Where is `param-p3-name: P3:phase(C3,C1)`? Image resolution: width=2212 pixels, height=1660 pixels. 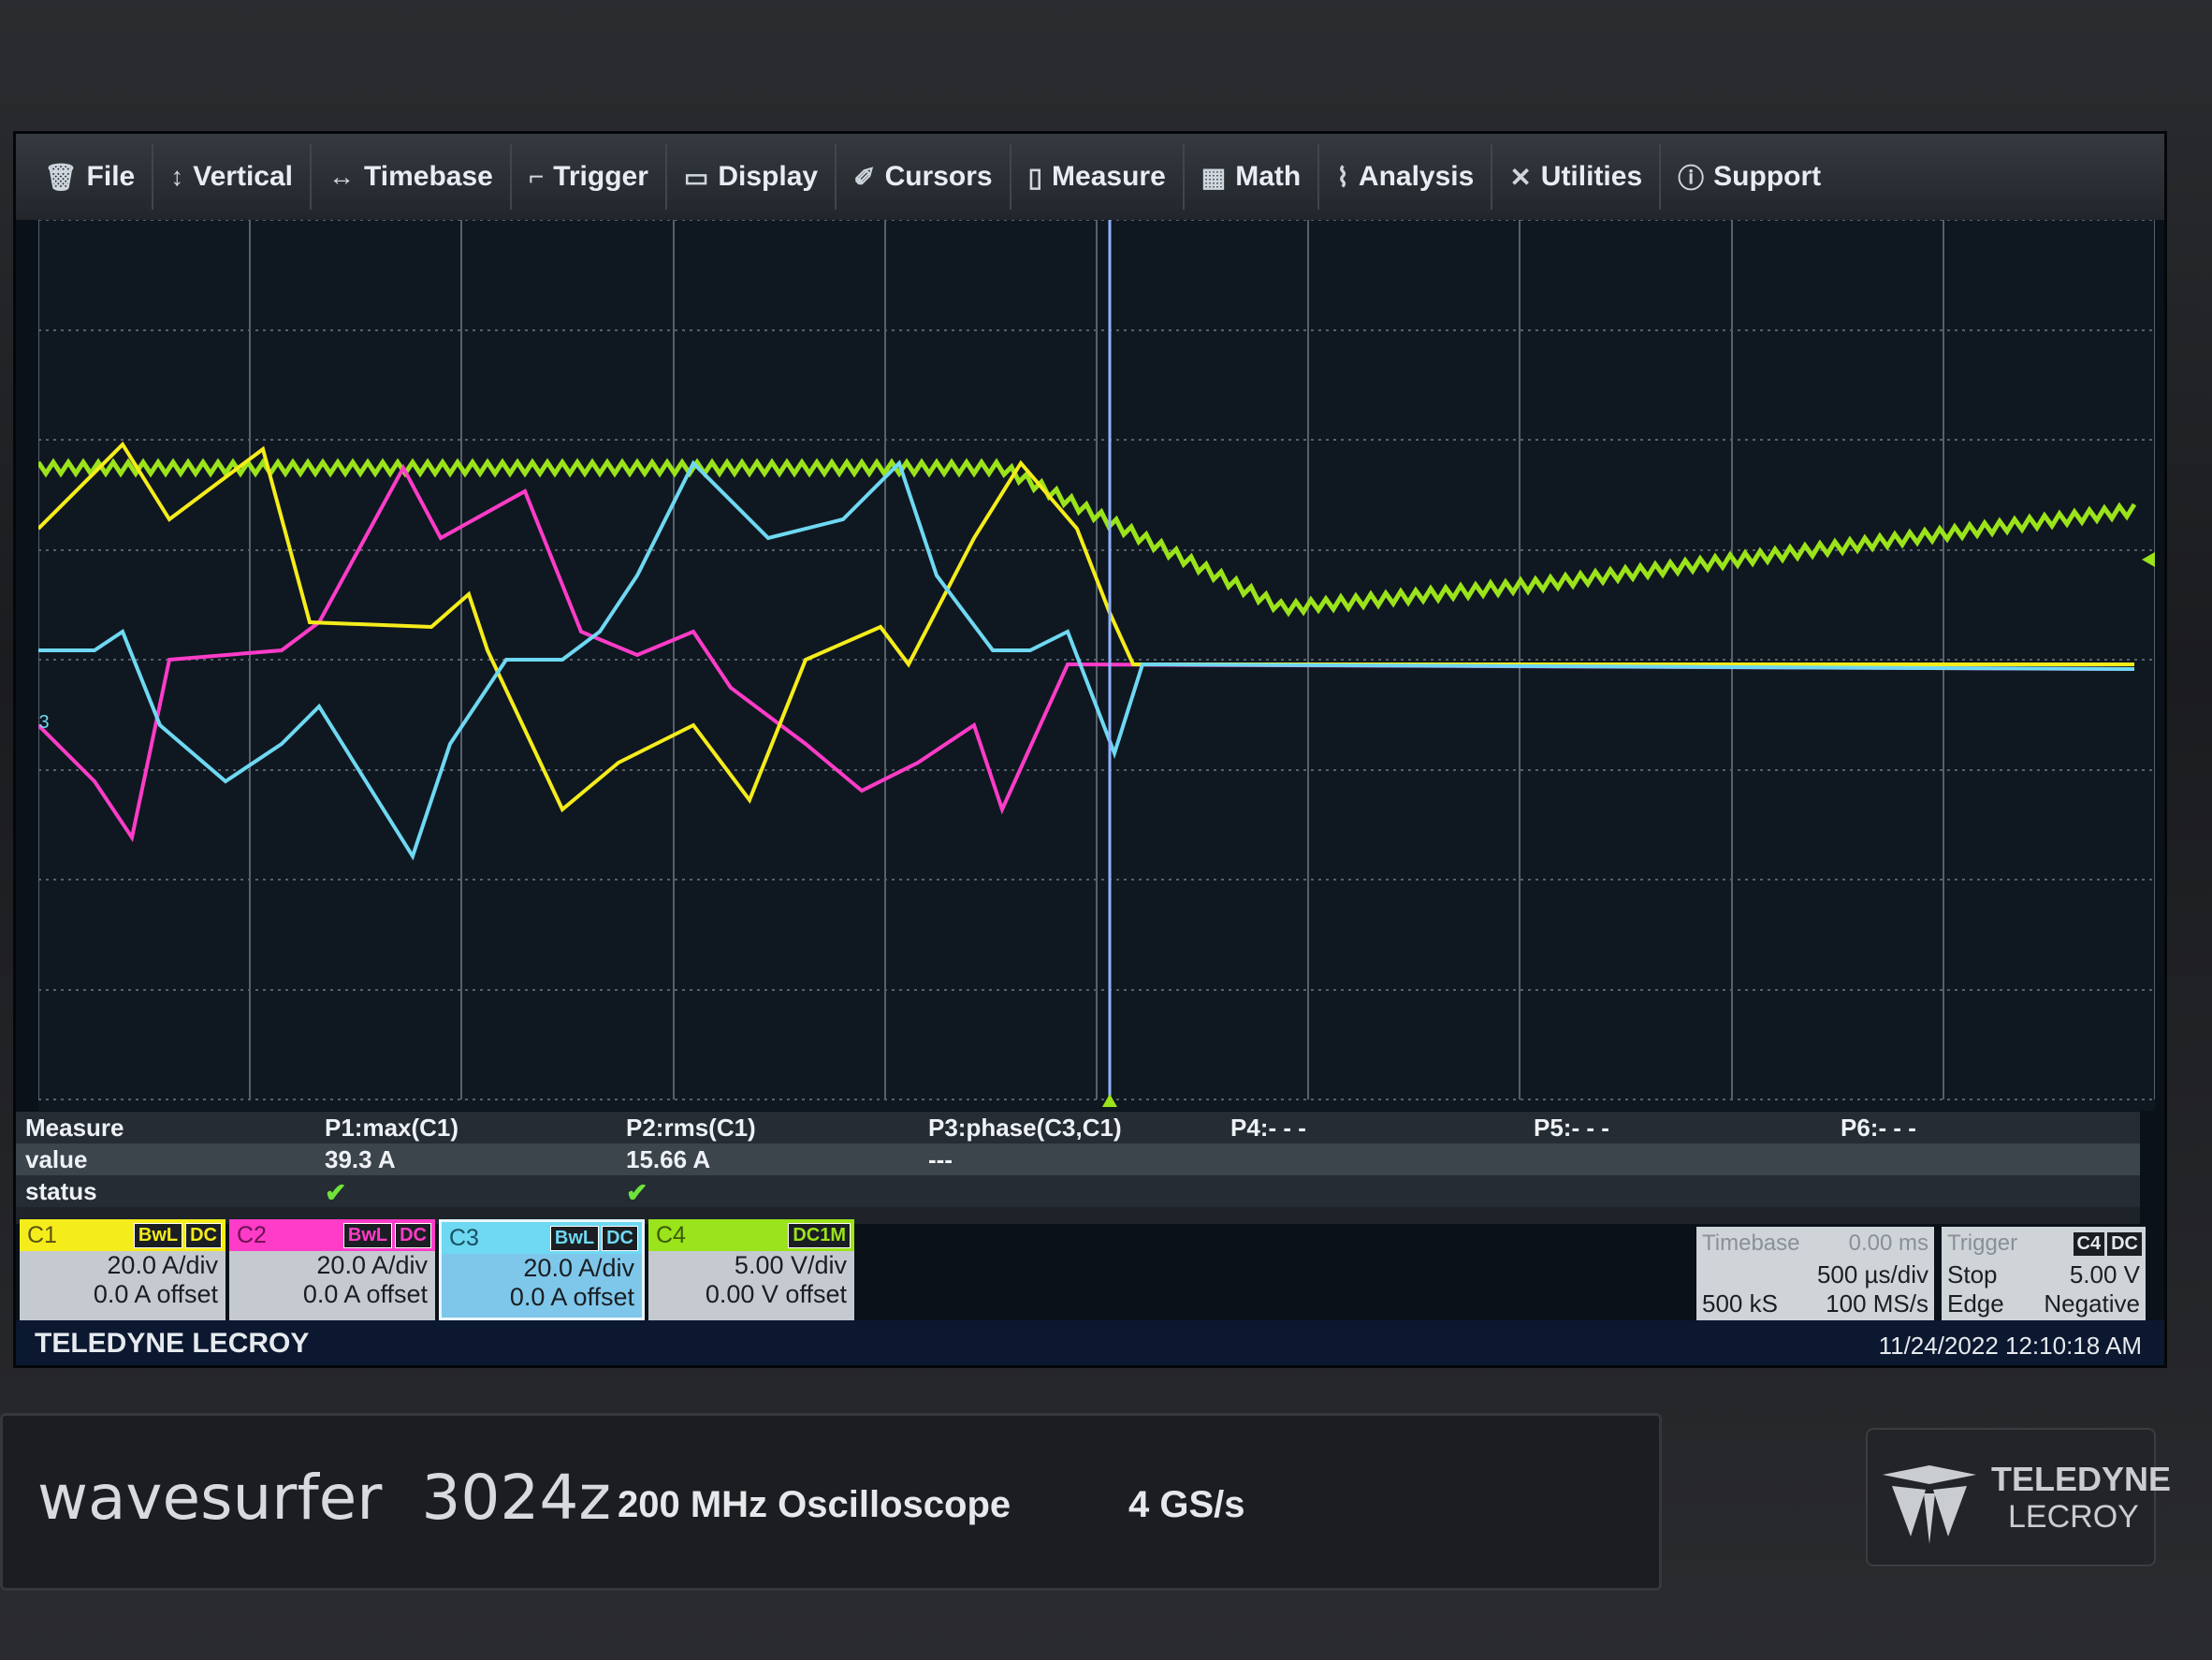 param-p3-name: P3:phase(C3,C1) is located at coordinates (1025, 1128).